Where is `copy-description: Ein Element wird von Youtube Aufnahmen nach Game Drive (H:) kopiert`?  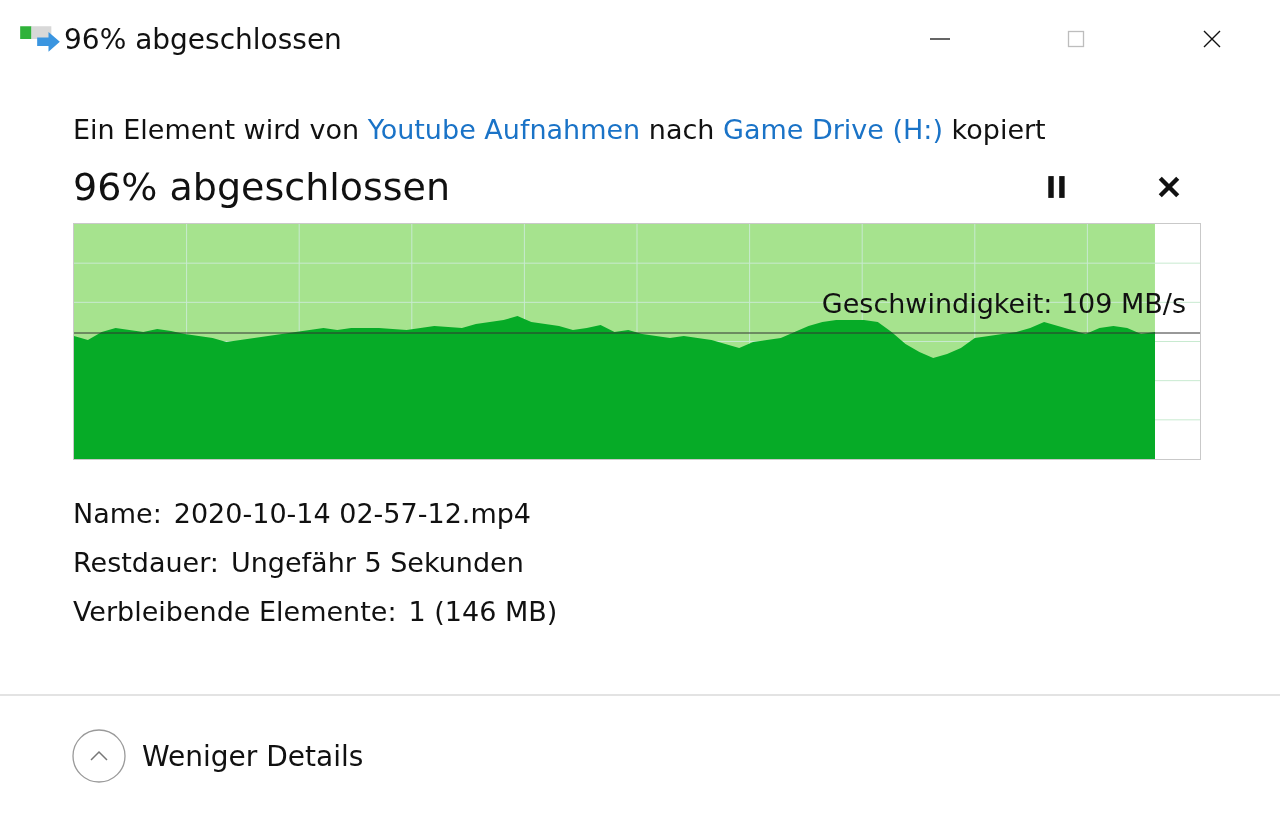 copy-description: Ein Element wird von Youtube Aufnahmen nach Game Drive (H:) kopiert is located at coordinates (560, 129).